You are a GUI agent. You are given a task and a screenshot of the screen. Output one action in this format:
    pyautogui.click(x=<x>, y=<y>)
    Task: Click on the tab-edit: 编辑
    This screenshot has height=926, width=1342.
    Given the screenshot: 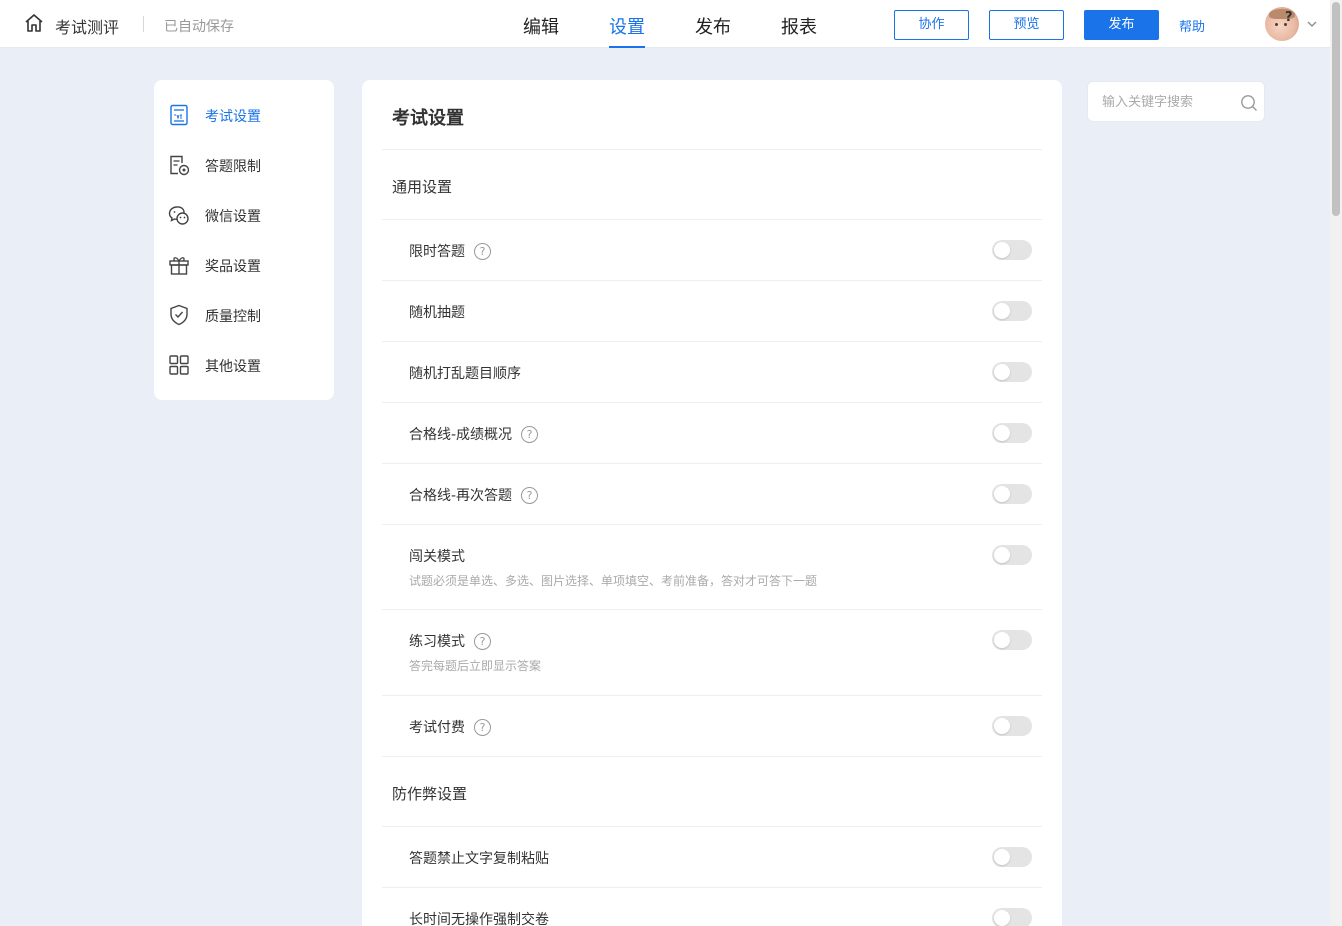 What is the action you would take?
    pyautogui.click(x=541, y=30)
    